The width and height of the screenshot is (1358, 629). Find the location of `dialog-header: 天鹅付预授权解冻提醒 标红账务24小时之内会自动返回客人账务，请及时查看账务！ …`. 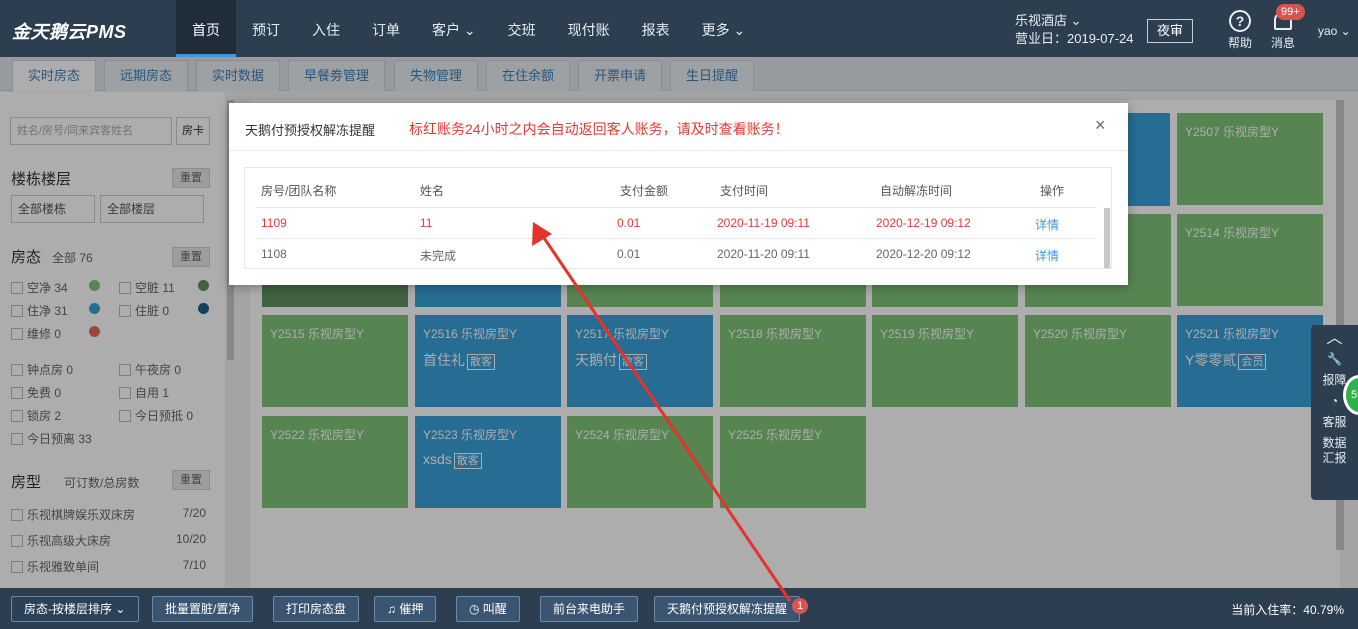

dialog-header: 天鹅付预授权解冻提醒 标红账务24小时之内会自动返回客人账务，请及时查看账务！ … is located at coordinates (678, 127).